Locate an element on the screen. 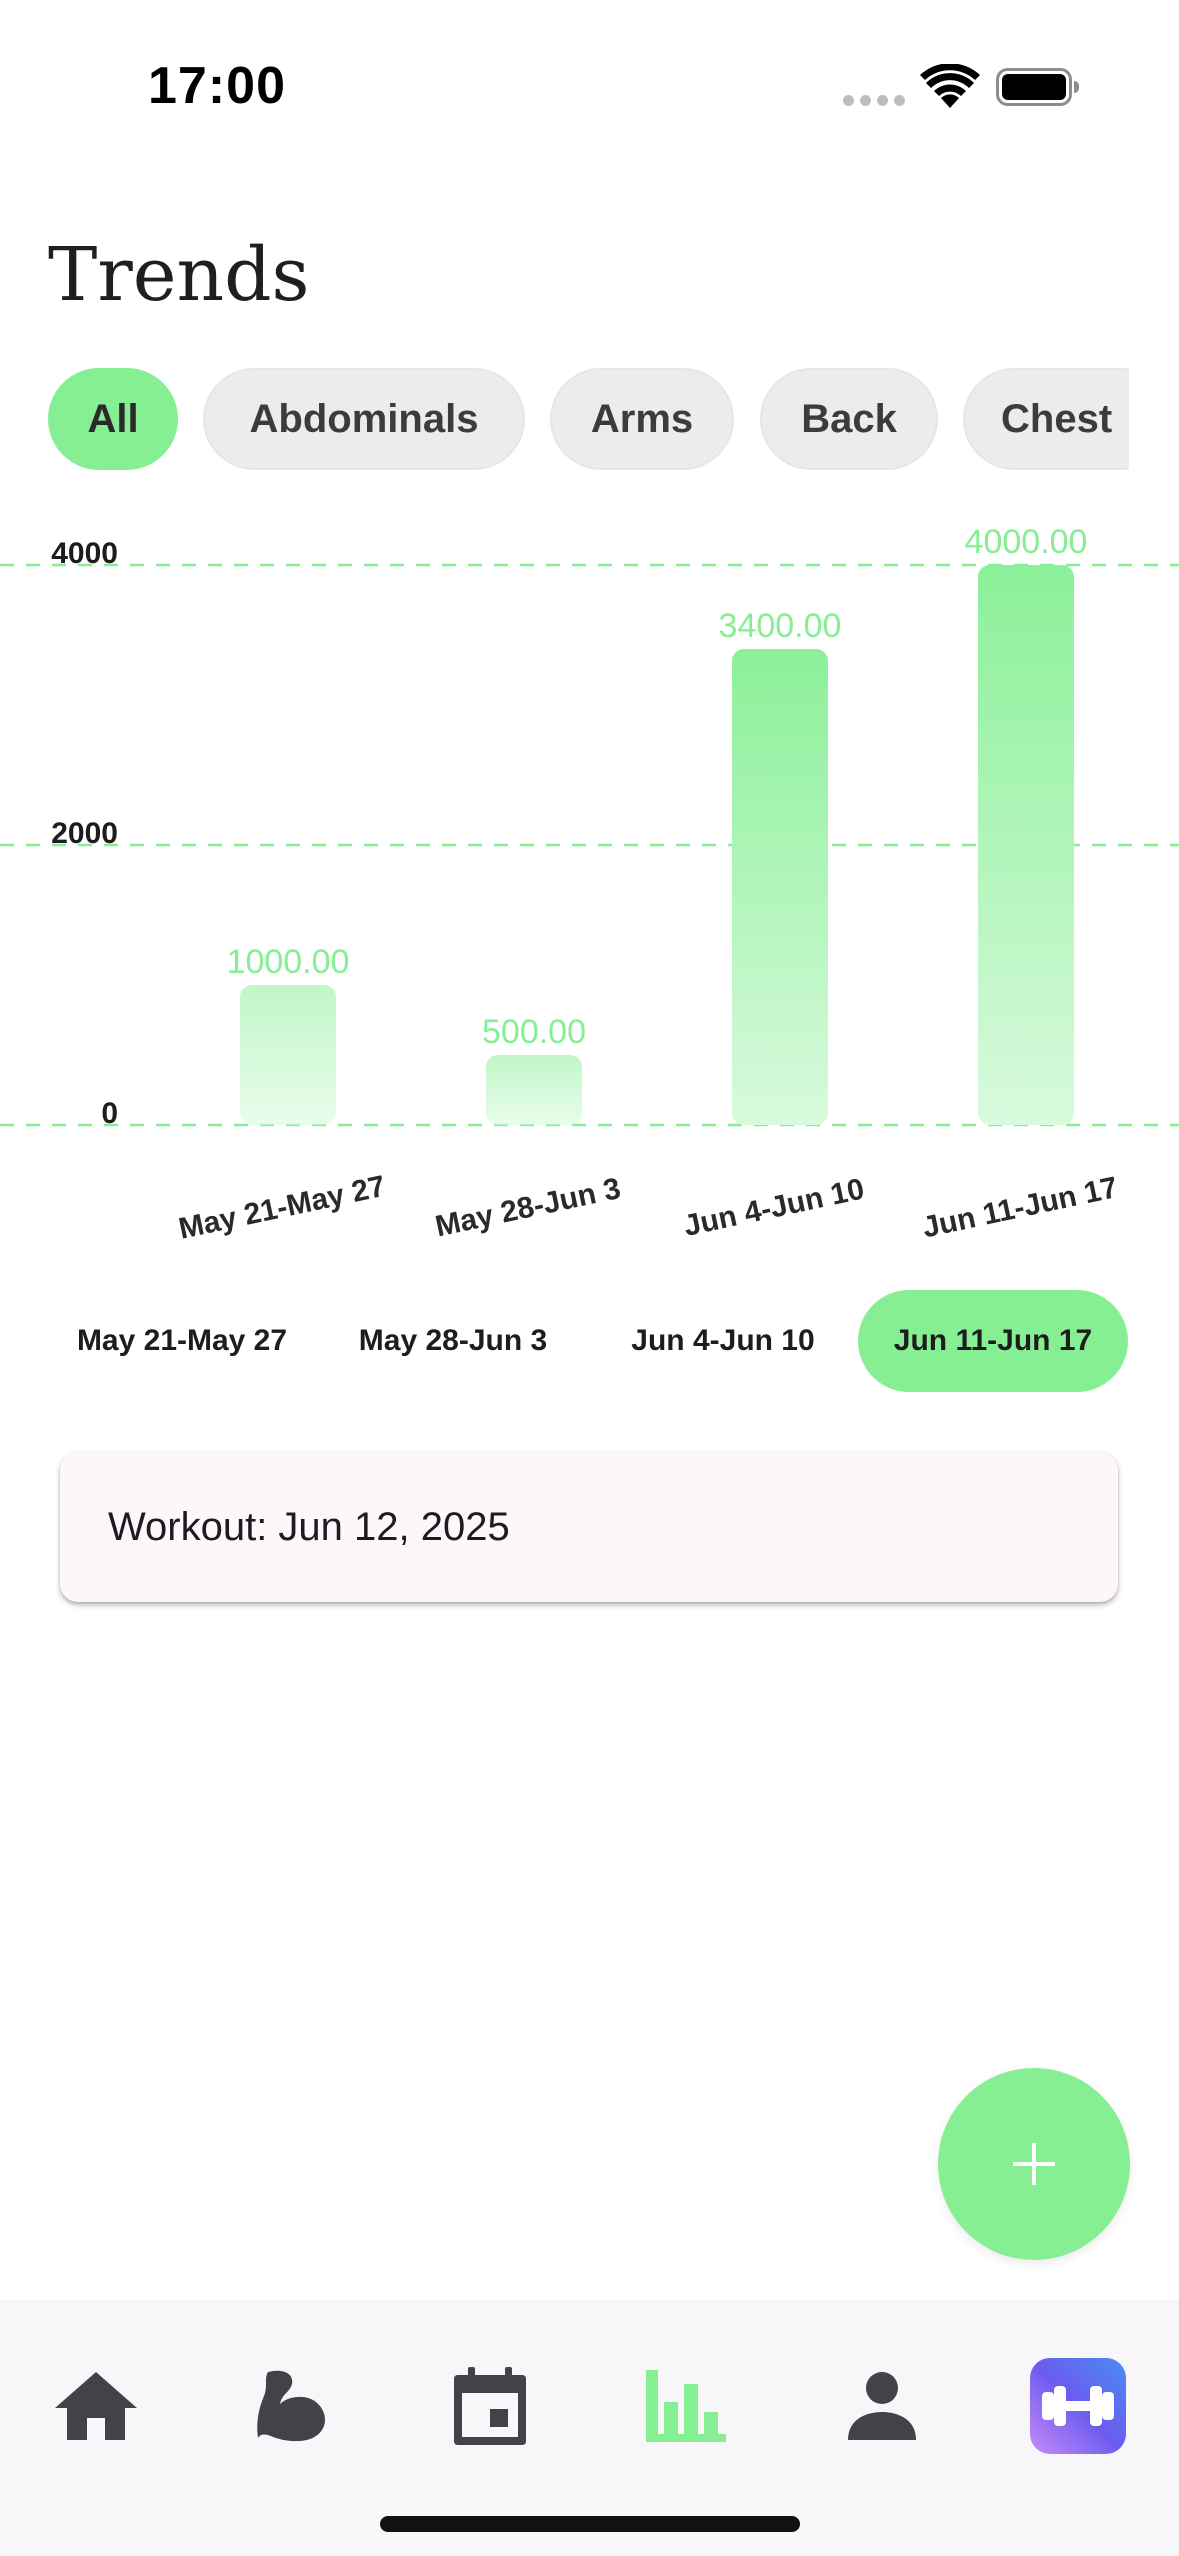  calendar-icon is located at coordinates (490, 2406).